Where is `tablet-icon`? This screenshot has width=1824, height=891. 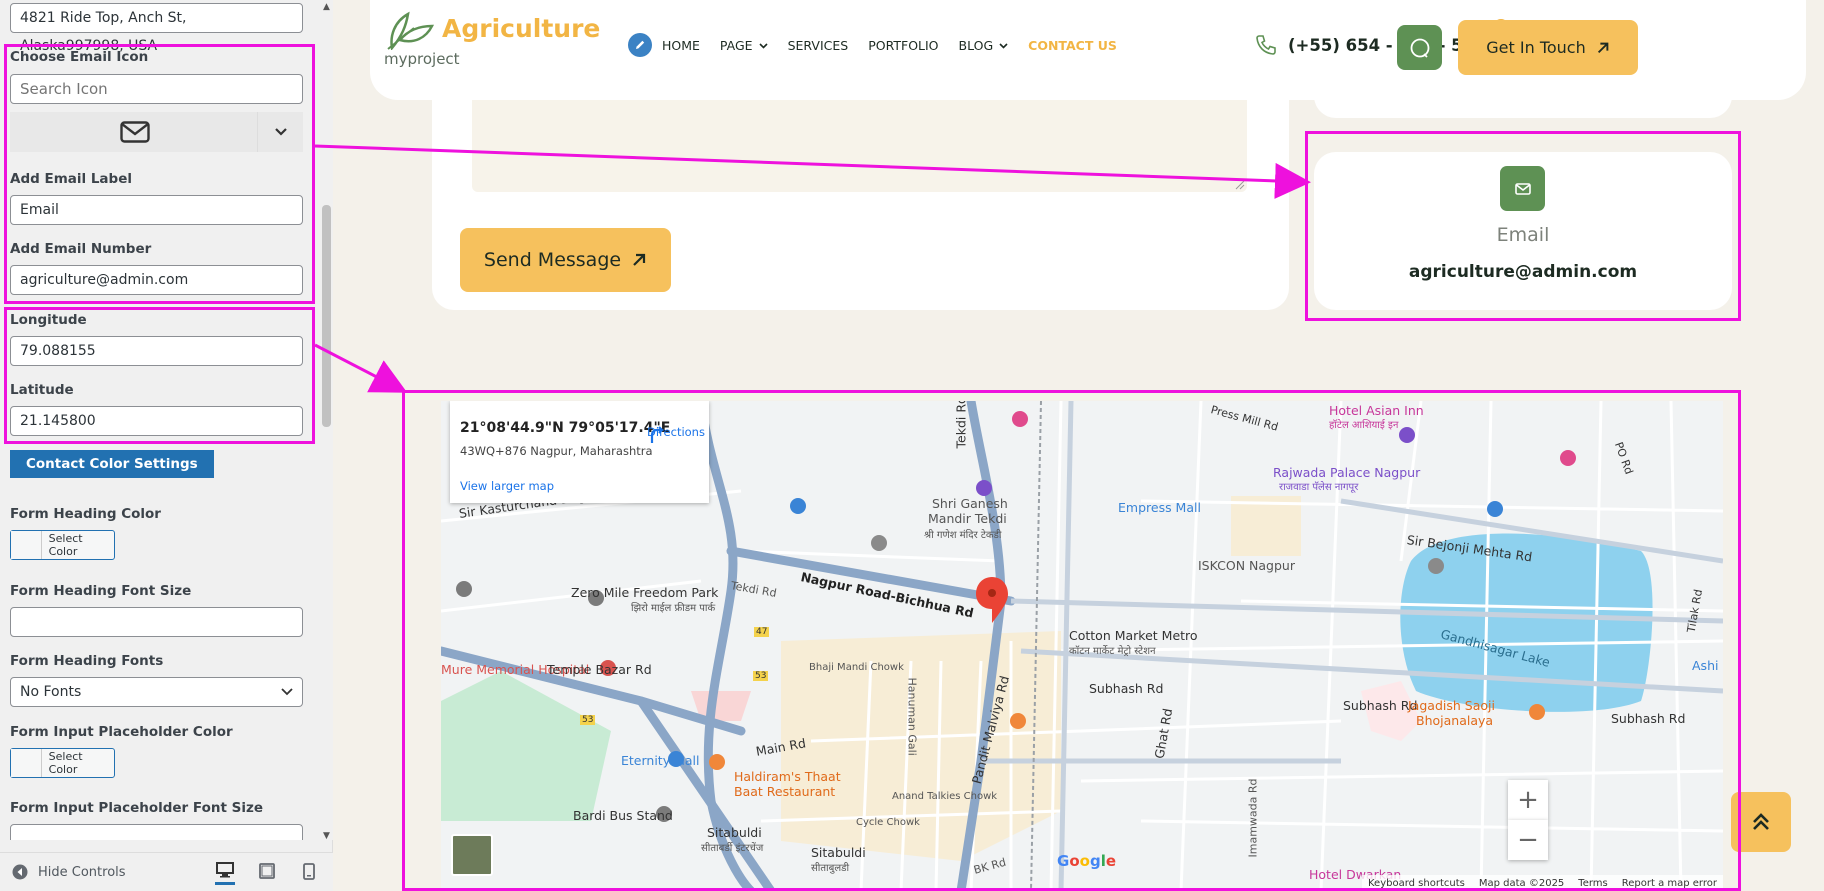 tablet-icon is located at coordinates (267, 871).